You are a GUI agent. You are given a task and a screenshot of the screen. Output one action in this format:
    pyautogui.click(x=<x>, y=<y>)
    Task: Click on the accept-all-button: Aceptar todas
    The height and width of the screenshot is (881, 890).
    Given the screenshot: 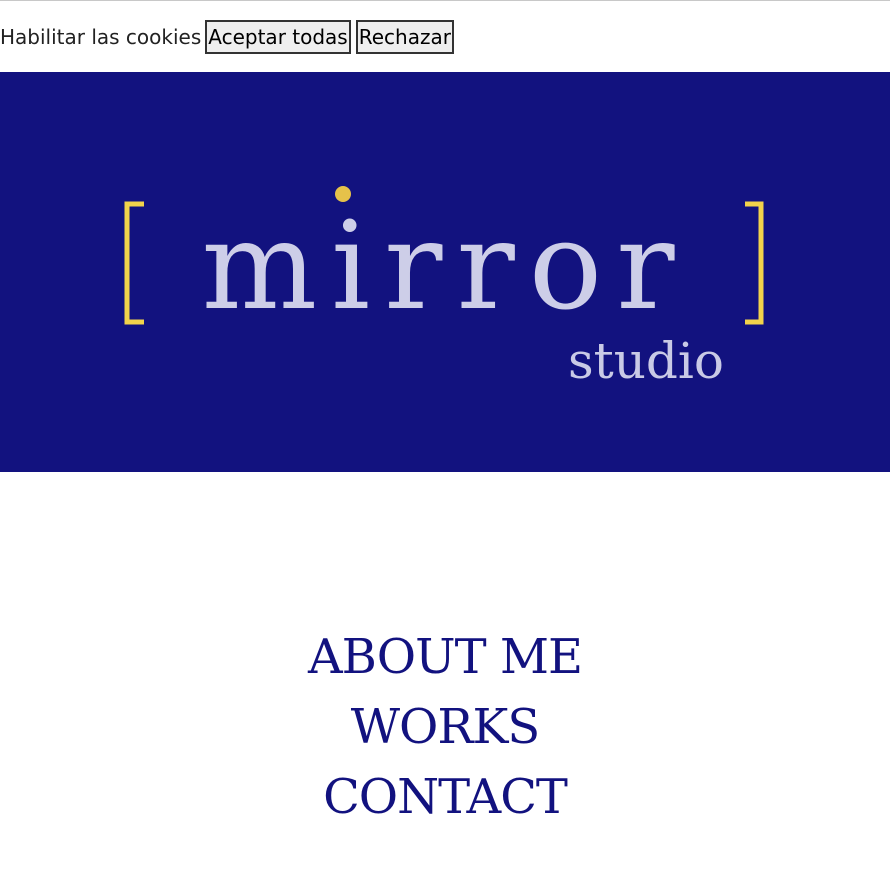 What is the action you would take?
    pyautogui.click(x=278, y=36)
    